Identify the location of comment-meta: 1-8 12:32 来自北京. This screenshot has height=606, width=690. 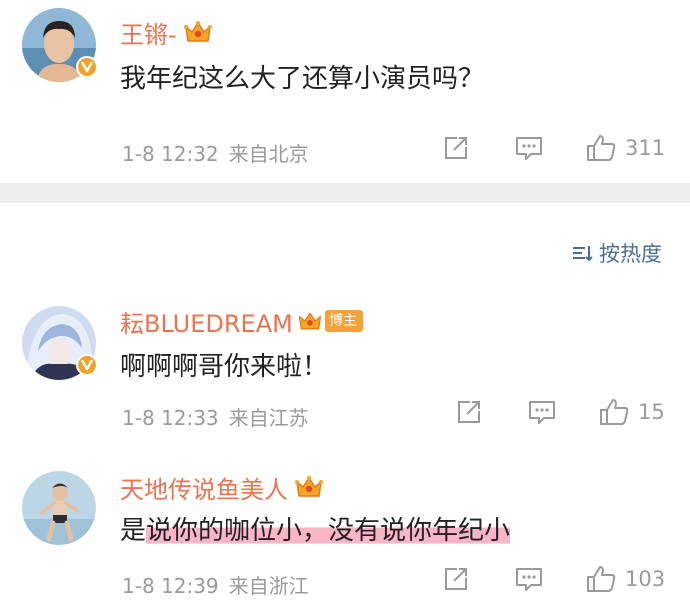
(215, 152).